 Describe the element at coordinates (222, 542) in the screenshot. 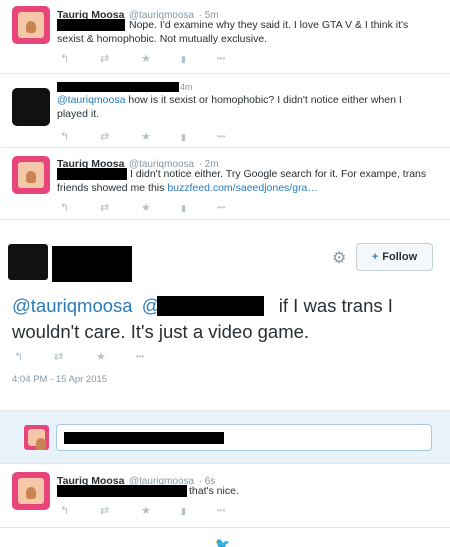

I see `bird-icon: 🐦` at that location.